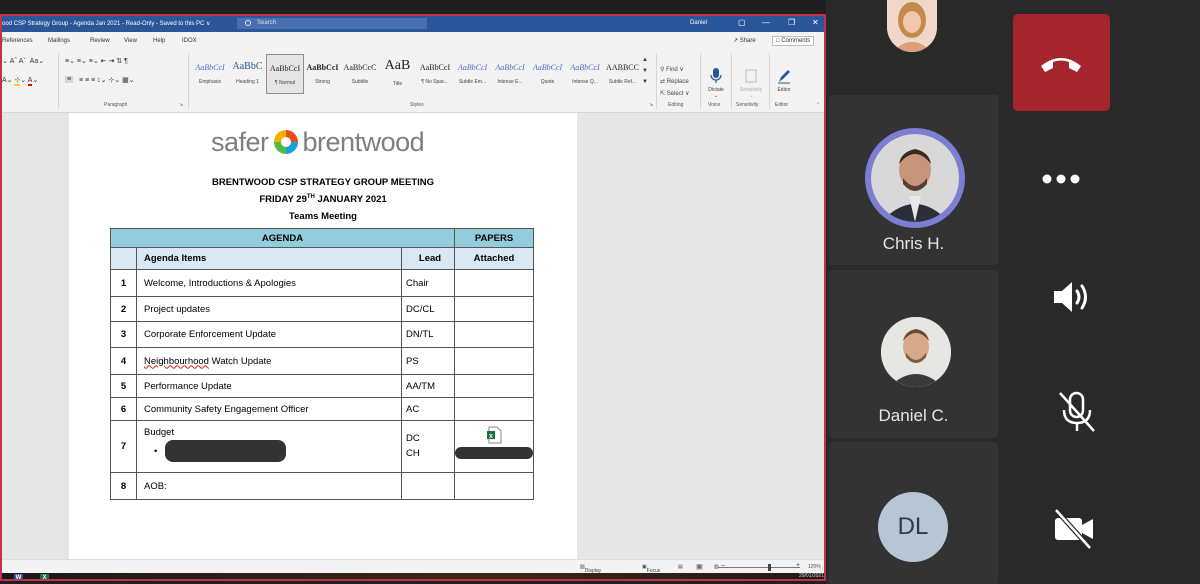 The height and width of the screenshot is (584, 1200). I want to click on align-buttons: ≡ ≡ ≡ ↕⌄ ⊹⌄ ▦⌄, so click(107, 80).